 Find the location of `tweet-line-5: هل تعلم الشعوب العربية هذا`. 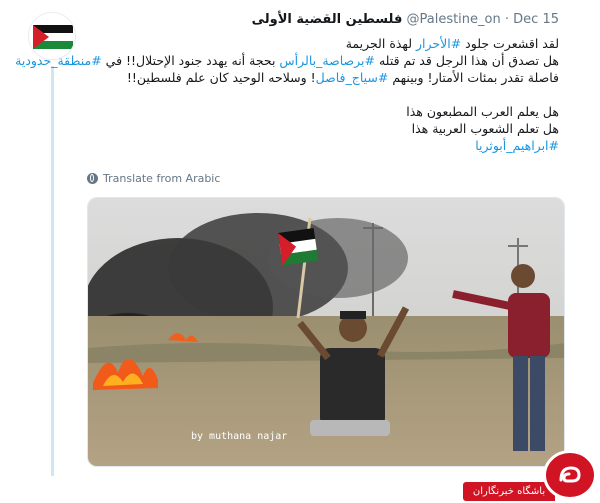

tweet-line-5: هل تعلم الشعوب العربية هذا is located at coordinates (485, 128).